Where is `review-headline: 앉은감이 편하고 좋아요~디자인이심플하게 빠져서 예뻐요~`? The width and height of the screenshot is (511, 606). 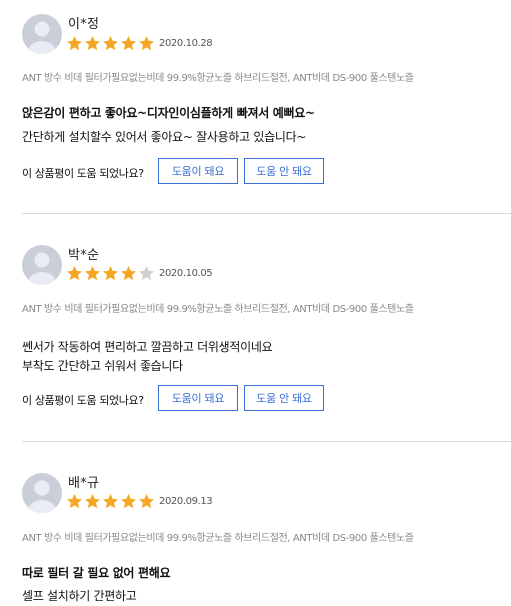
review-headline: 앉은감이 편하고 좋아요~디자인이심플하게 빠져서 예뻐요~ is located at coordinates (168, 113).